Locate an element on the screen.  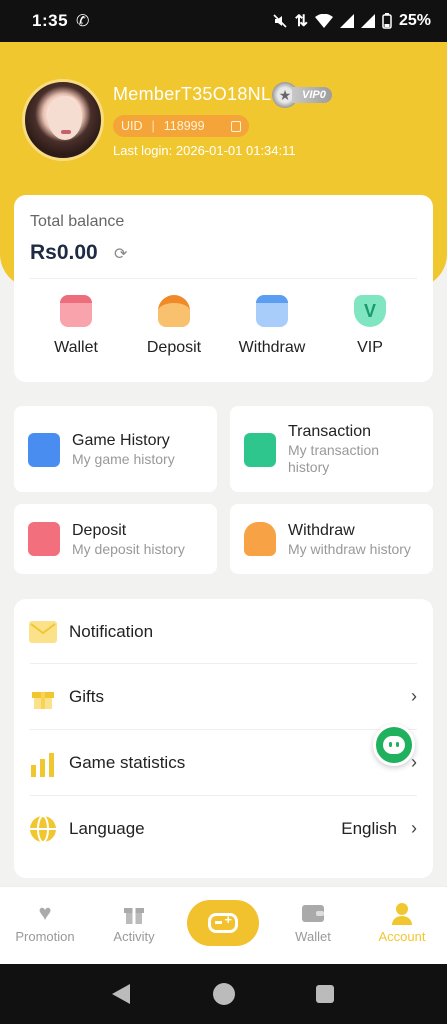
status-time: 1:35 is located at coordinates (50, 20).